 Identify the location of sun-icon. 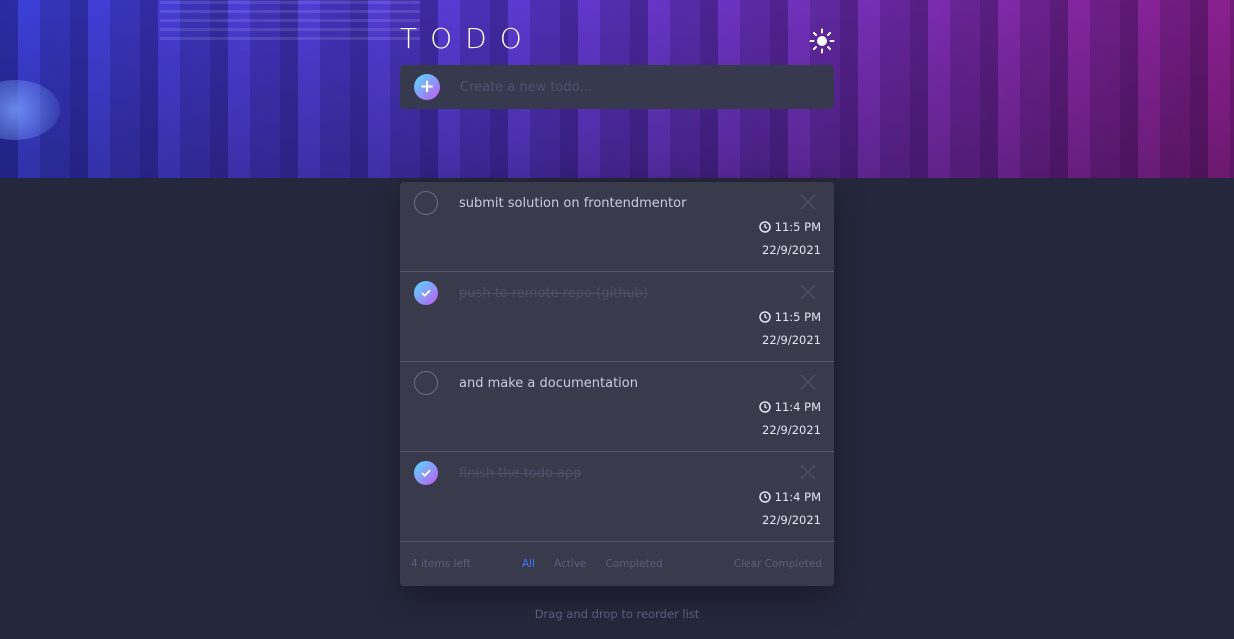
(822, 41).